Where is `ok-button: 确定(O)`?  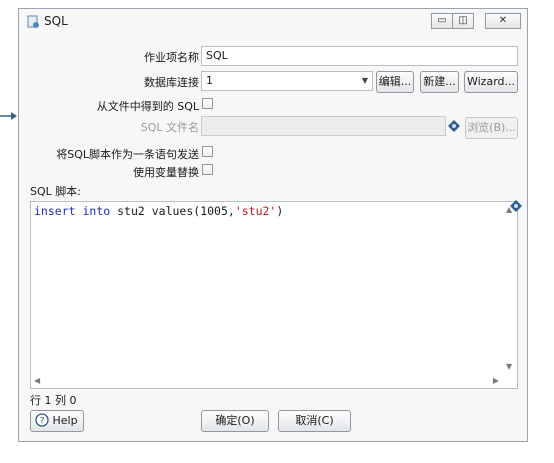
ok-button: 确定(O) is located at coordinates (235, 421).